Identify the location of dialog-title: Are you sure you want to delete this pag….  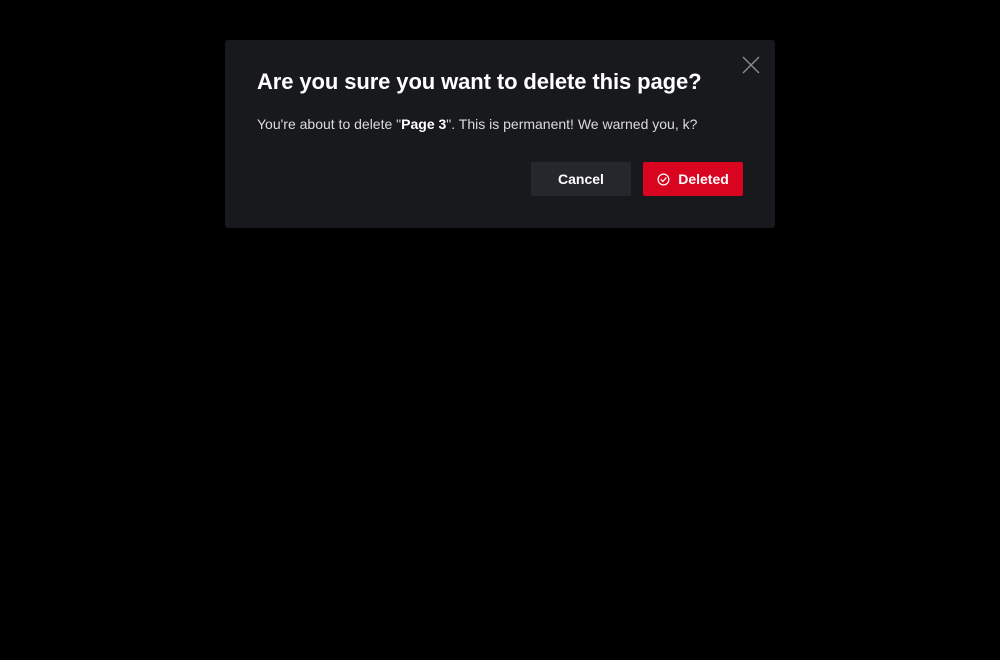
(479, 81).